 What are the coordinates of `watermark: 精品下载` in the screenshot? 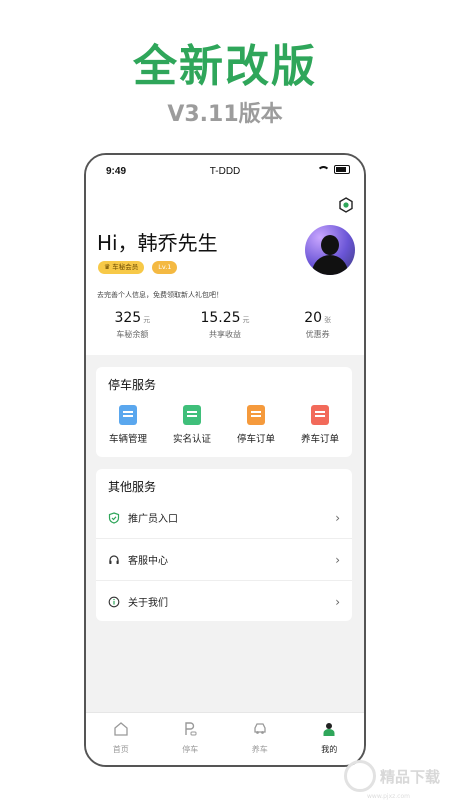 It's located at (391, 776).